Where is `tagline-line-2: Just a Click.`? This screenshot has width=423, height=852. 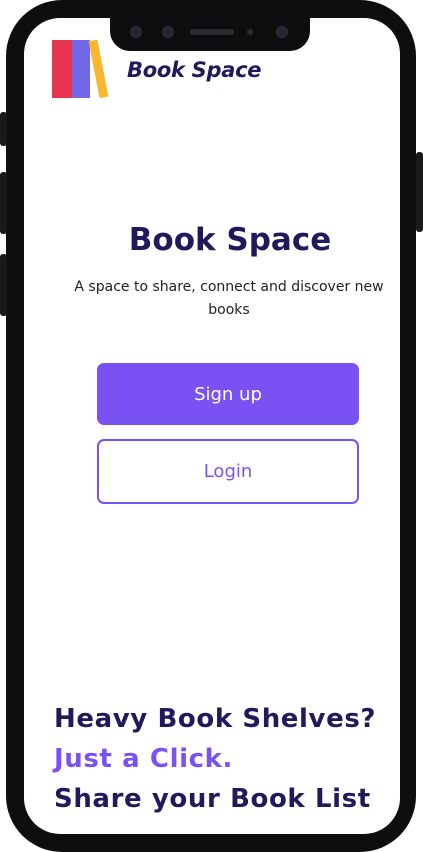 tagline-line-2: Just a Click. is located at coordinates (144, 759).